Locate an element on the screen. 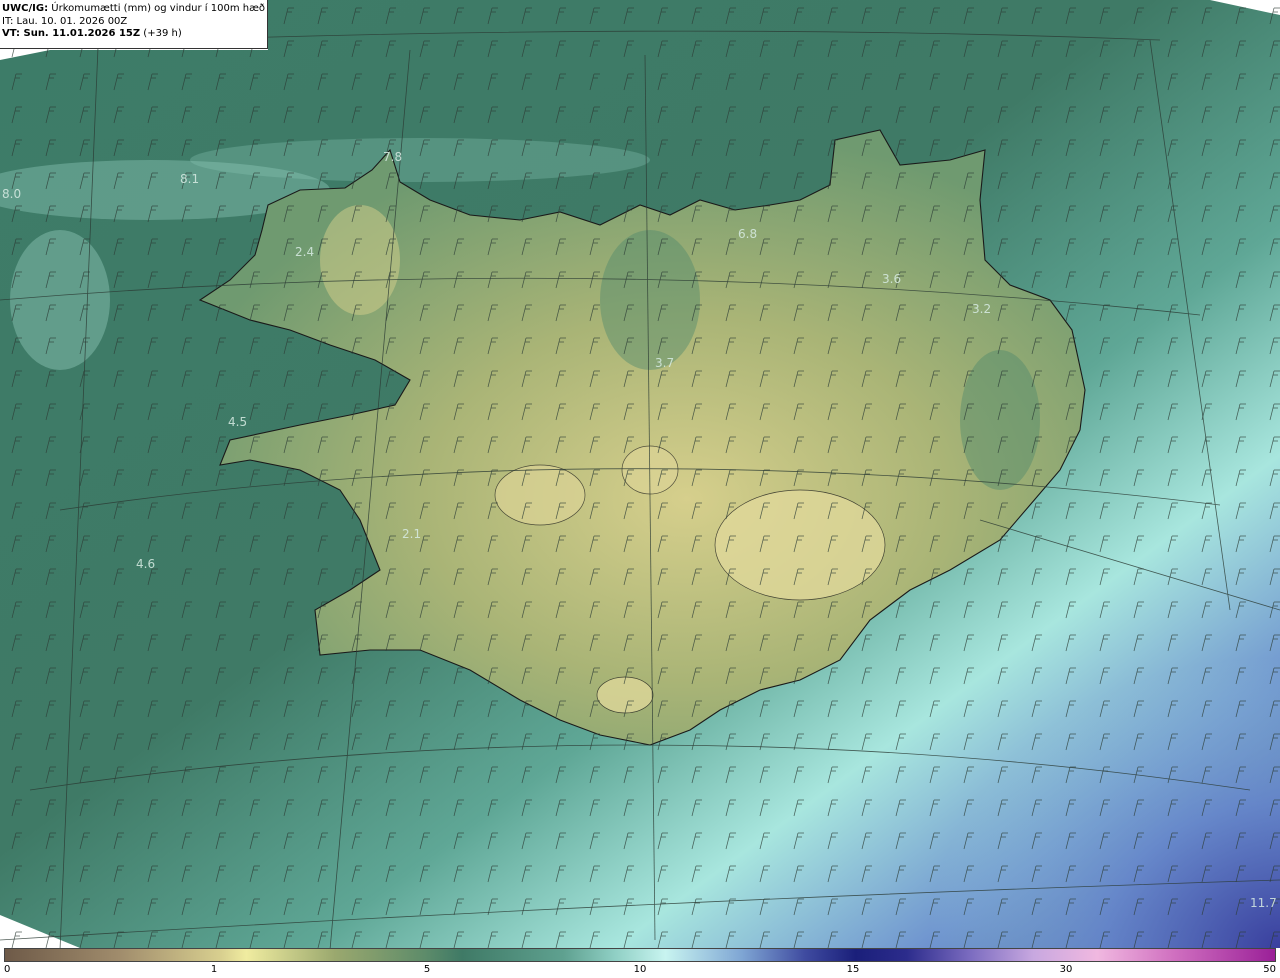 The image size is (1280, 978). map-label: 3.7 is located at coordinates (664, 363).